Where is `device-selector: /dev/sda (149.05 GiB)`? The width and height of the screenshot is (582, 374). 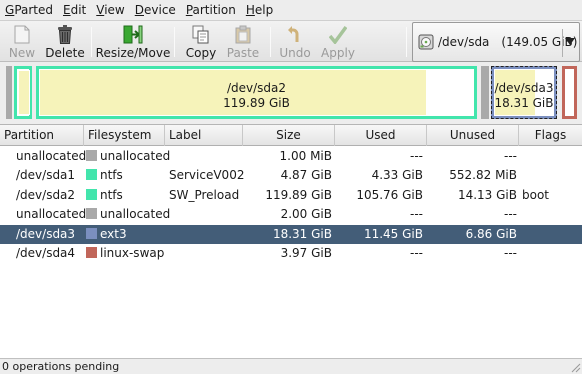
device-selector: /dev/sda (149.05 GiB) is located at coordinates (496, 42).